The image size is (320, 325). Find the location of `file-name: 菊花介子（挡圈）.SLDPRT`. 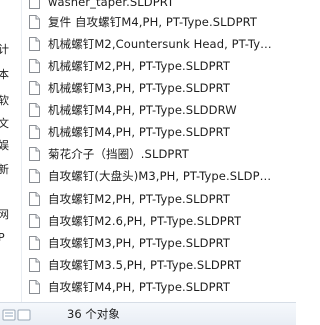

file-name: 菊花介子（挡圈）.SLDPRT is located at coordinates (118, 154).